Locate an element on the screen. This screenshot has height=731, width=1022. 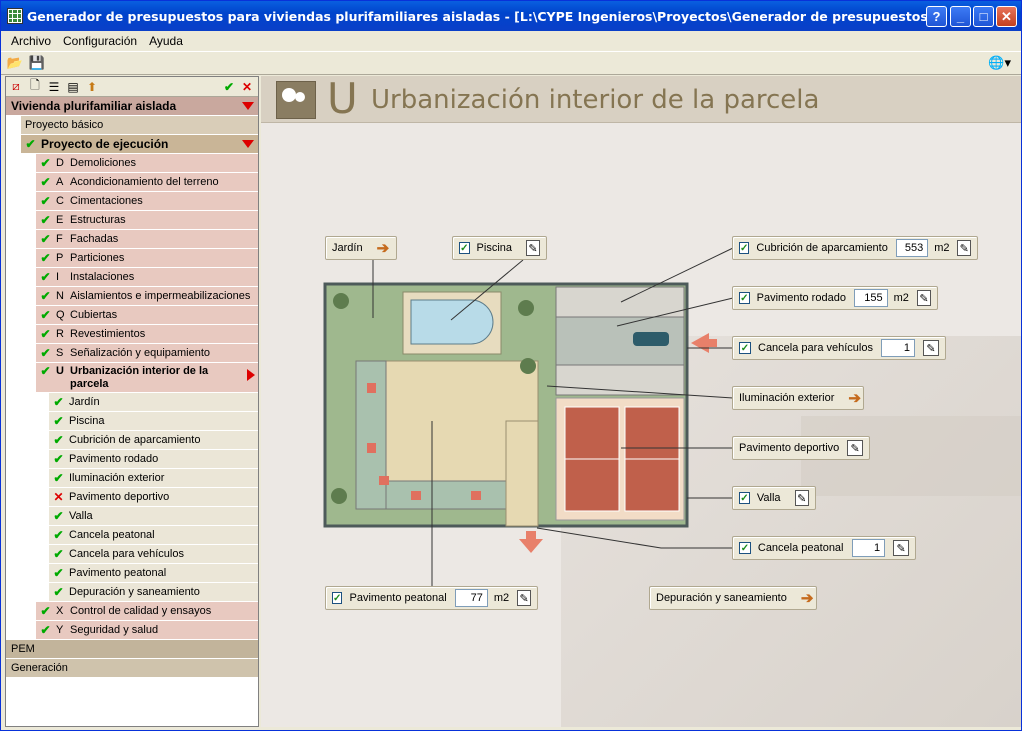
tree-subitem: ✔ Cubrición de aparcamiento is located at coordinates (153, 440).